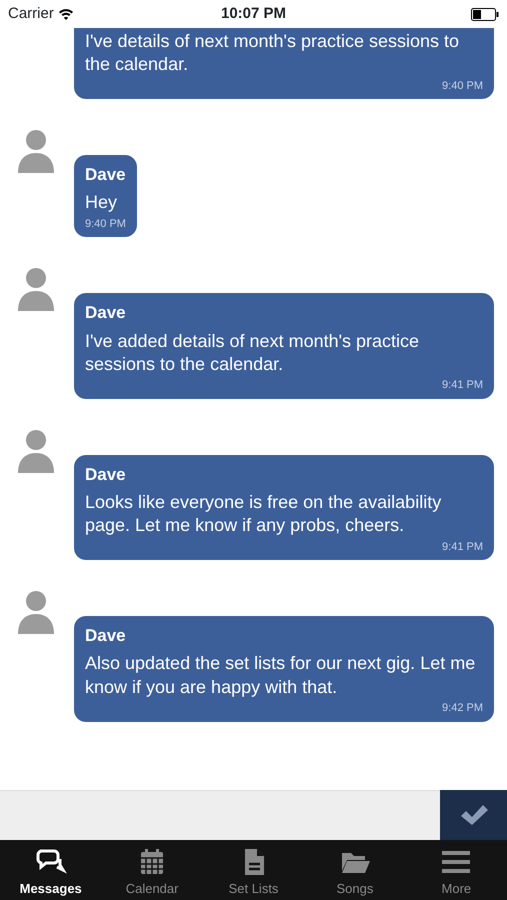 The image size is (507, 900). I want to click on tab: Set Lists, so click(253, 870).